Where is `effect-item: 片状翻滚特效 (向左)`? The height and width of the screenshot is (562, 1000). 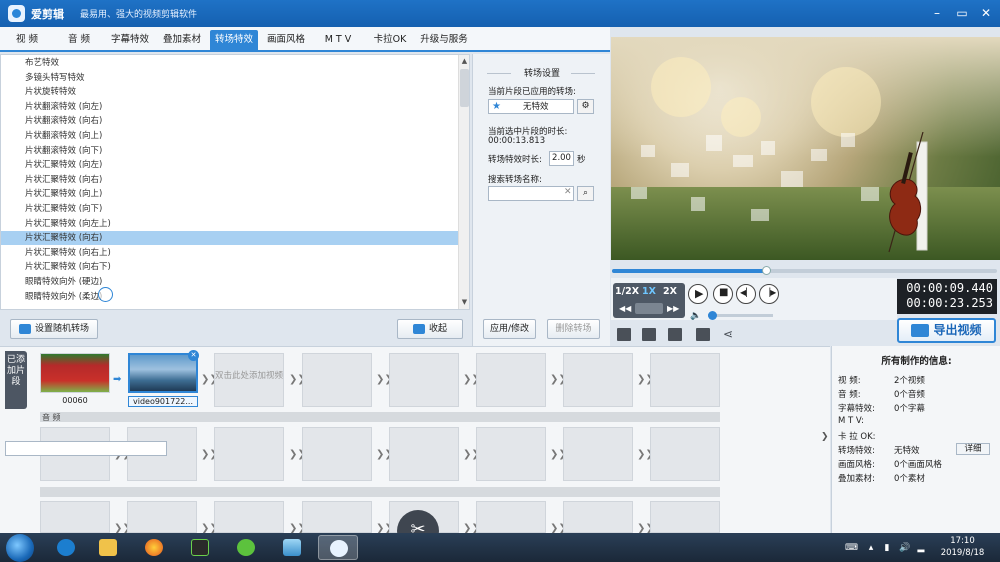
effect-item: 片状翻滚特效 (向左) is located at coordinates (229, 107).